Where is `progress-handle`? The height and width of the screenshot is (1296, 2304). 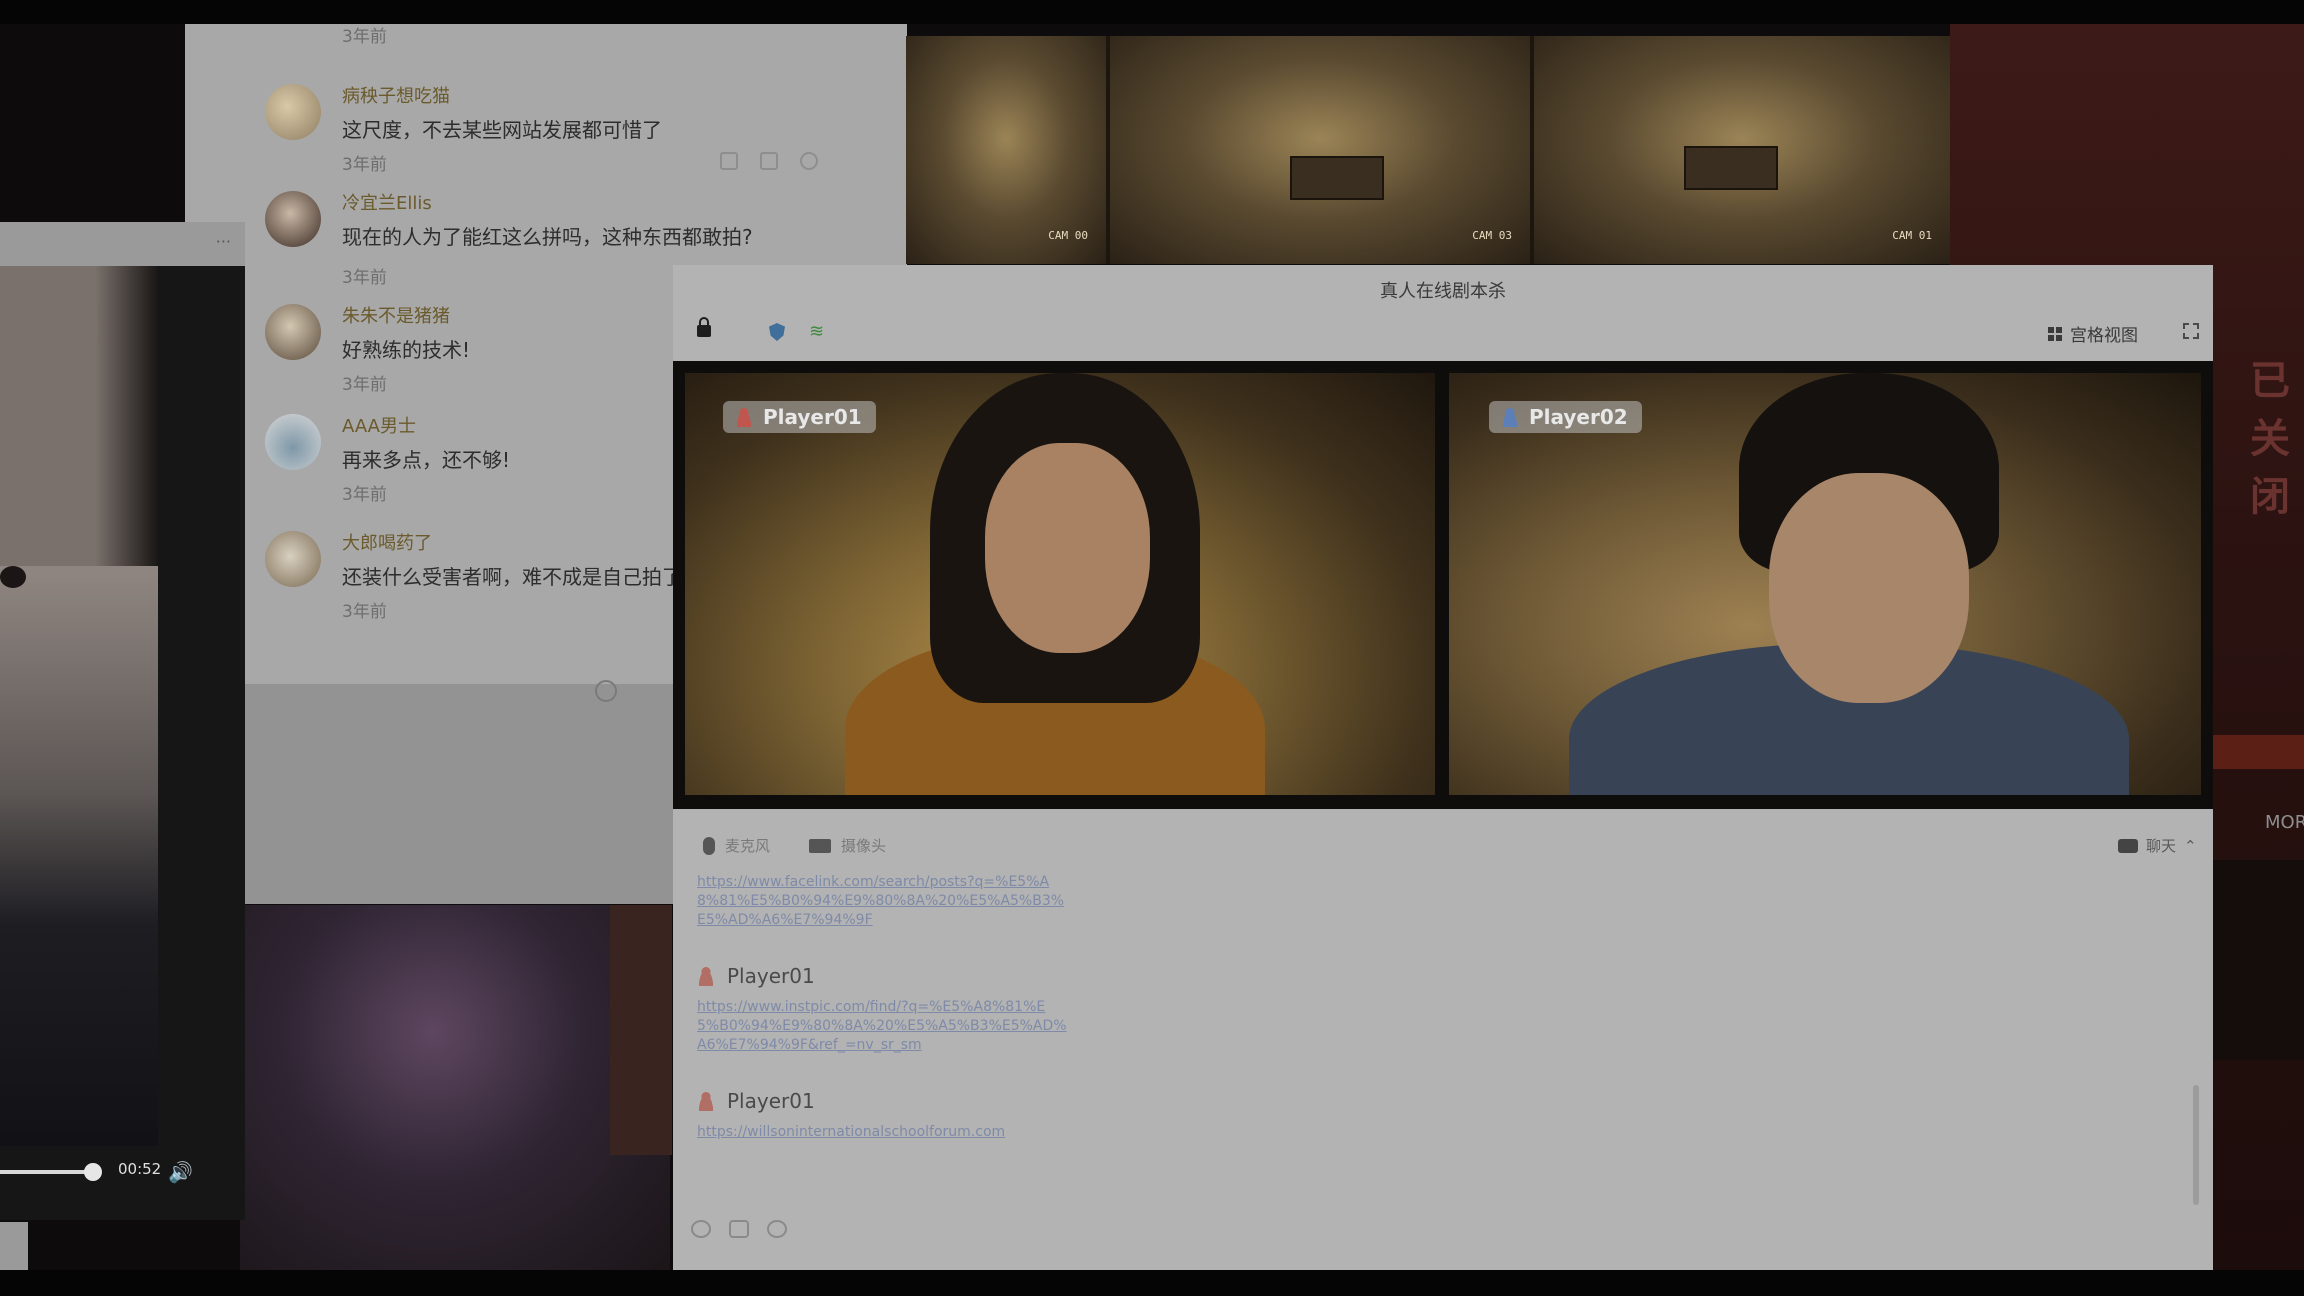 progress-handle is located at coordinates (93, 1172).